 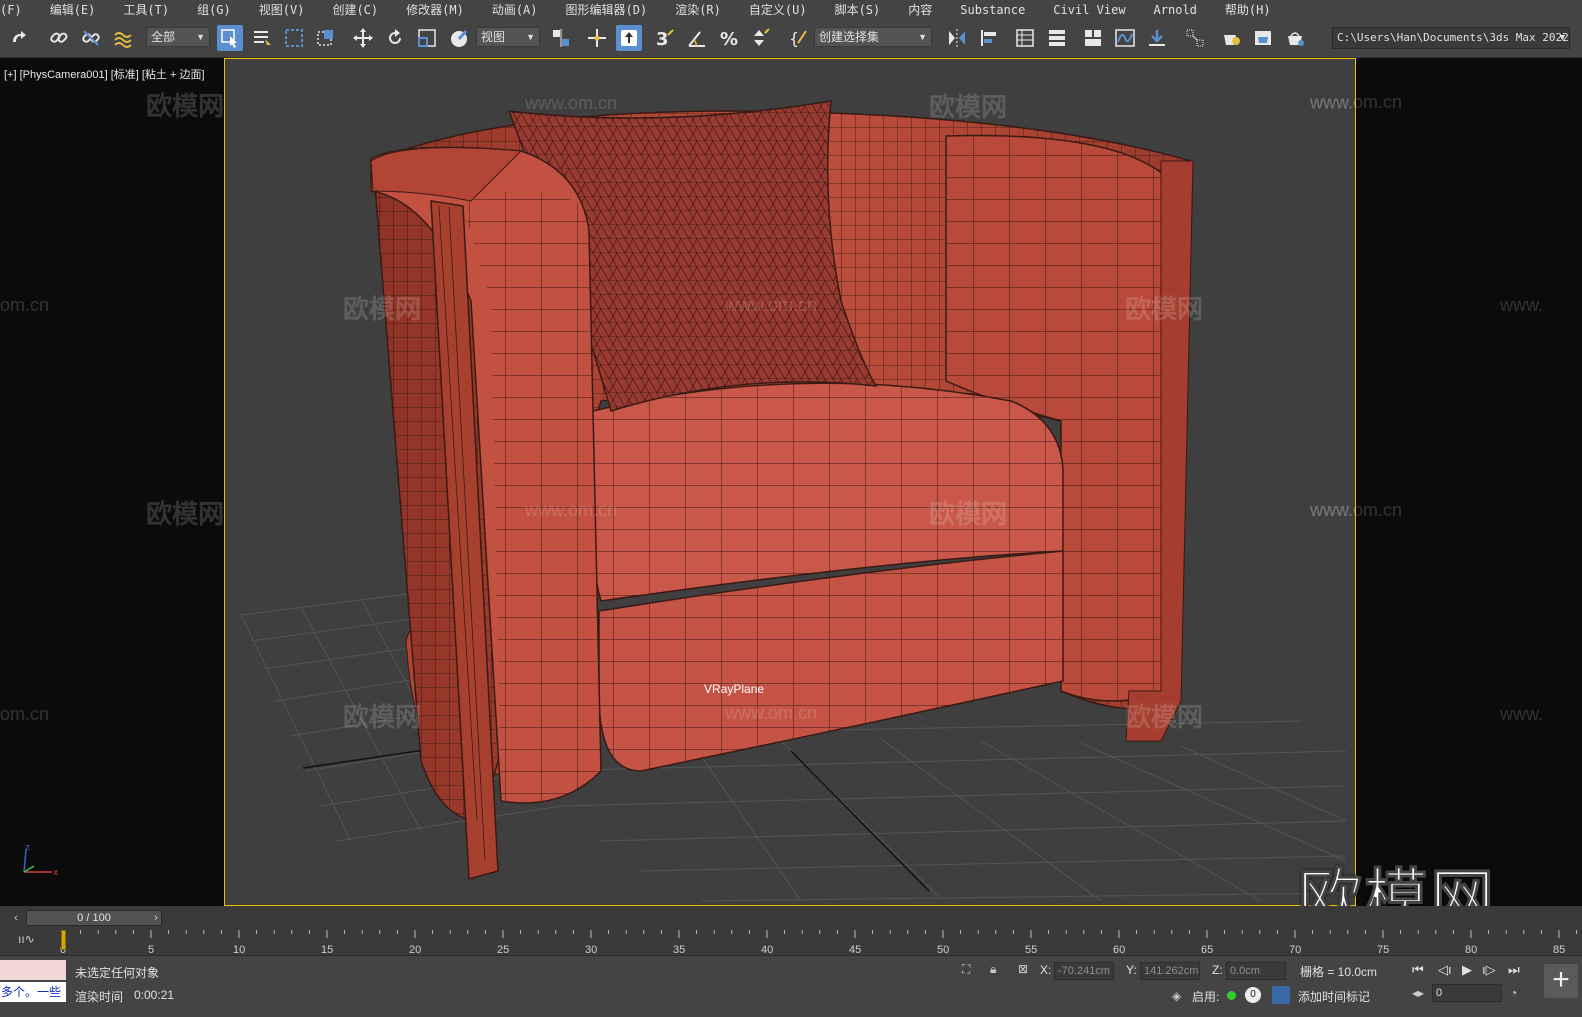 I want to click on menu-file: (F), so click(x=18, y=10).